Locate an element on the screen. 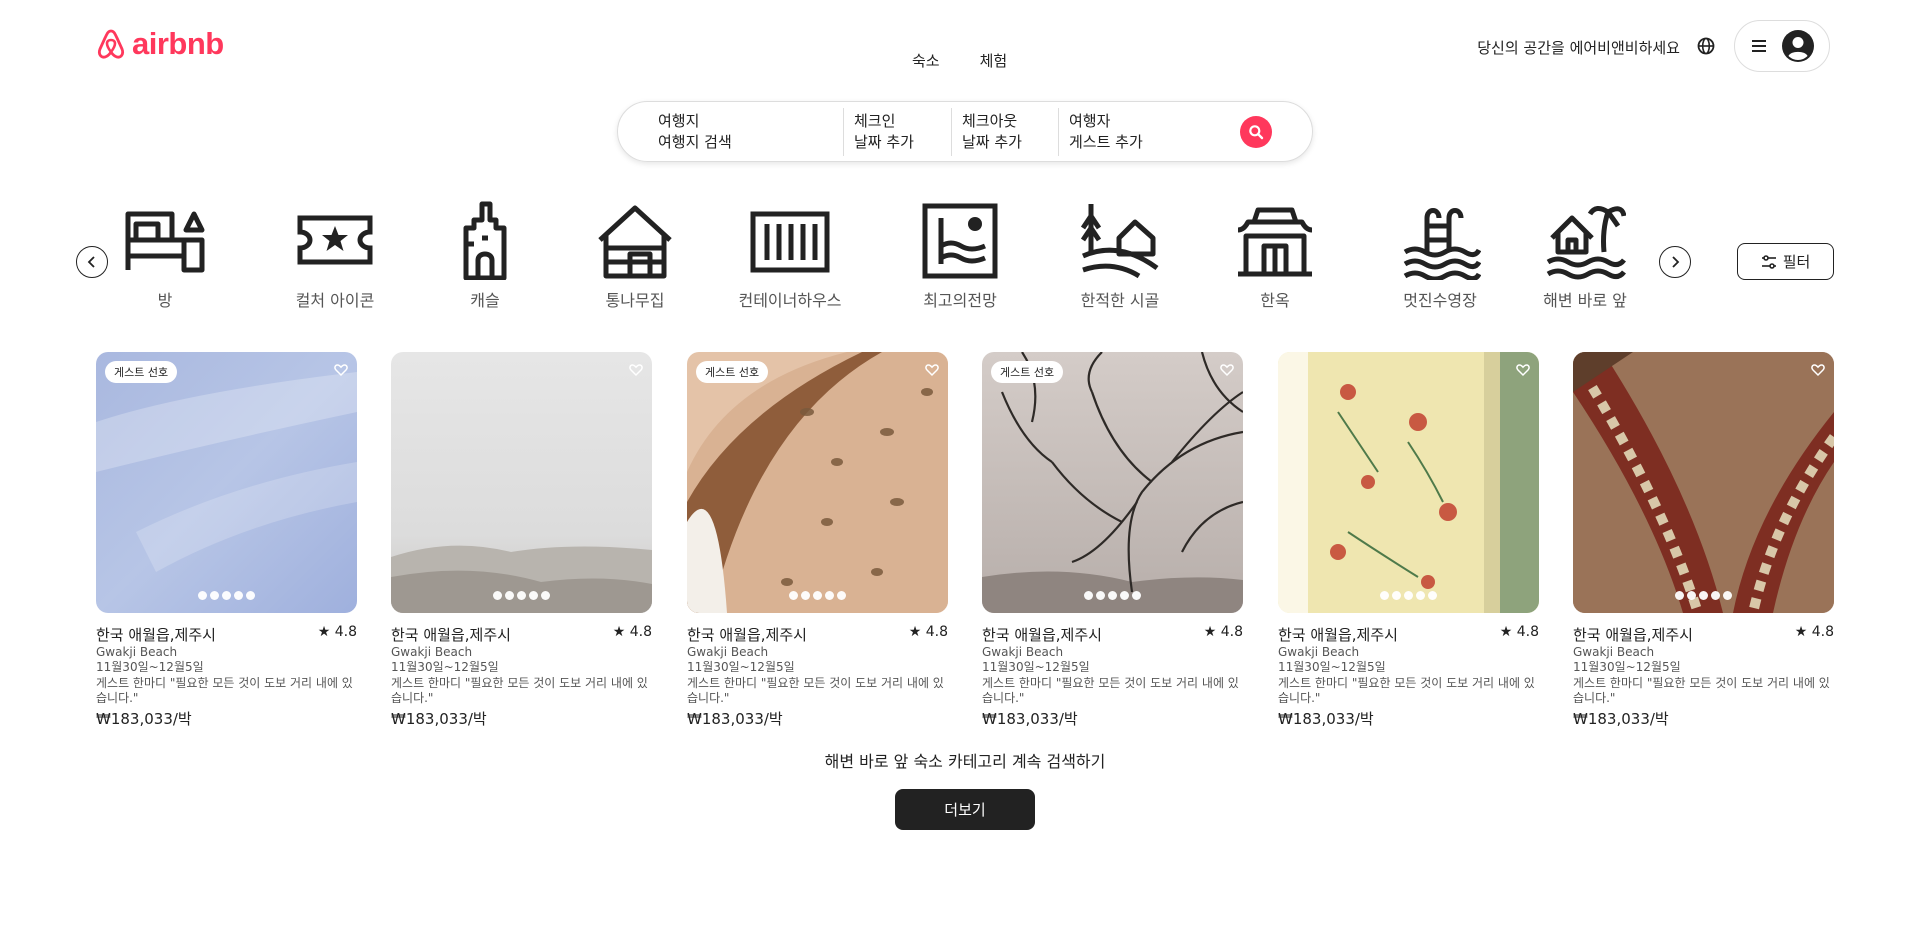  category-next-button is located at coordinates (1675, 262).